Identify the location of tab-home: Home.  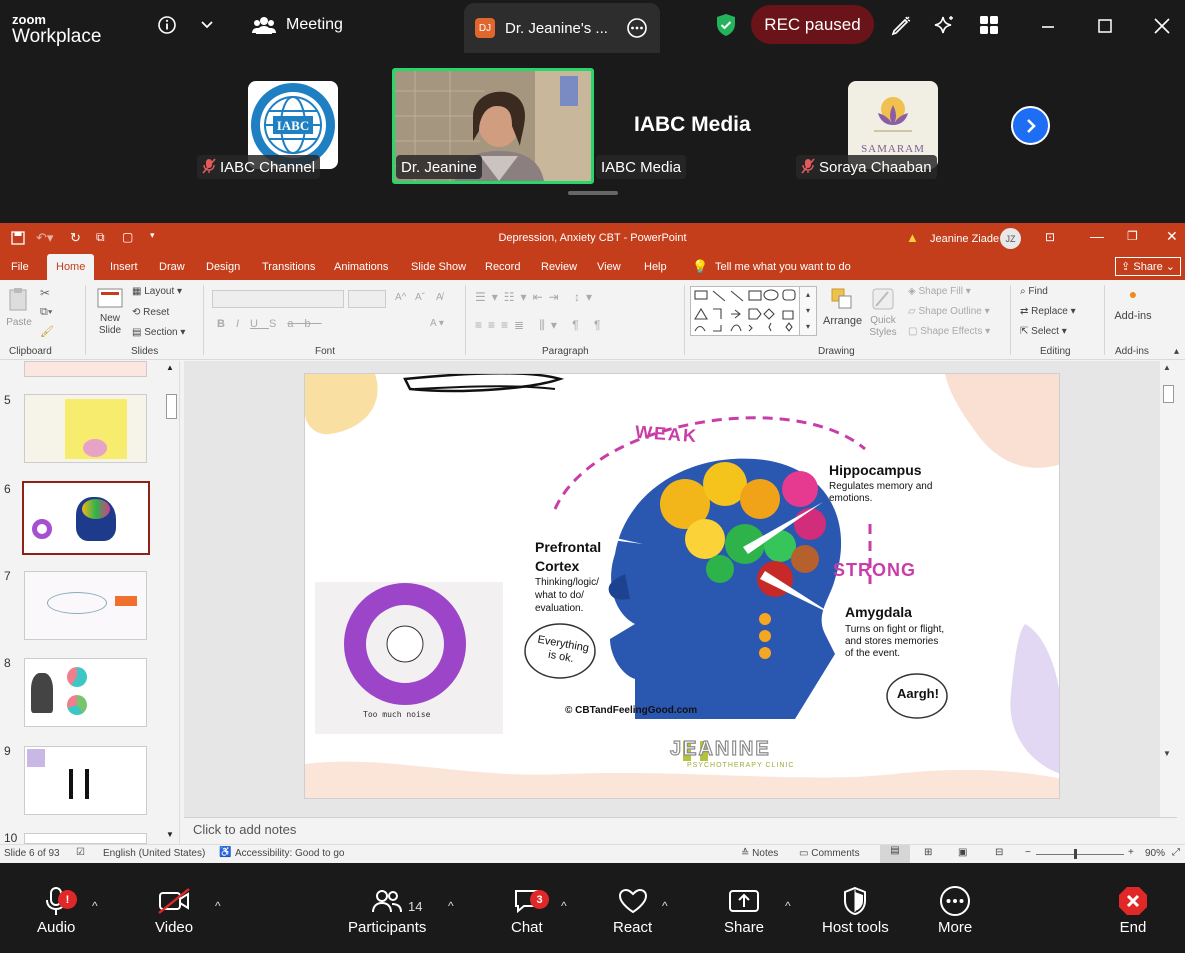
(71, 267).